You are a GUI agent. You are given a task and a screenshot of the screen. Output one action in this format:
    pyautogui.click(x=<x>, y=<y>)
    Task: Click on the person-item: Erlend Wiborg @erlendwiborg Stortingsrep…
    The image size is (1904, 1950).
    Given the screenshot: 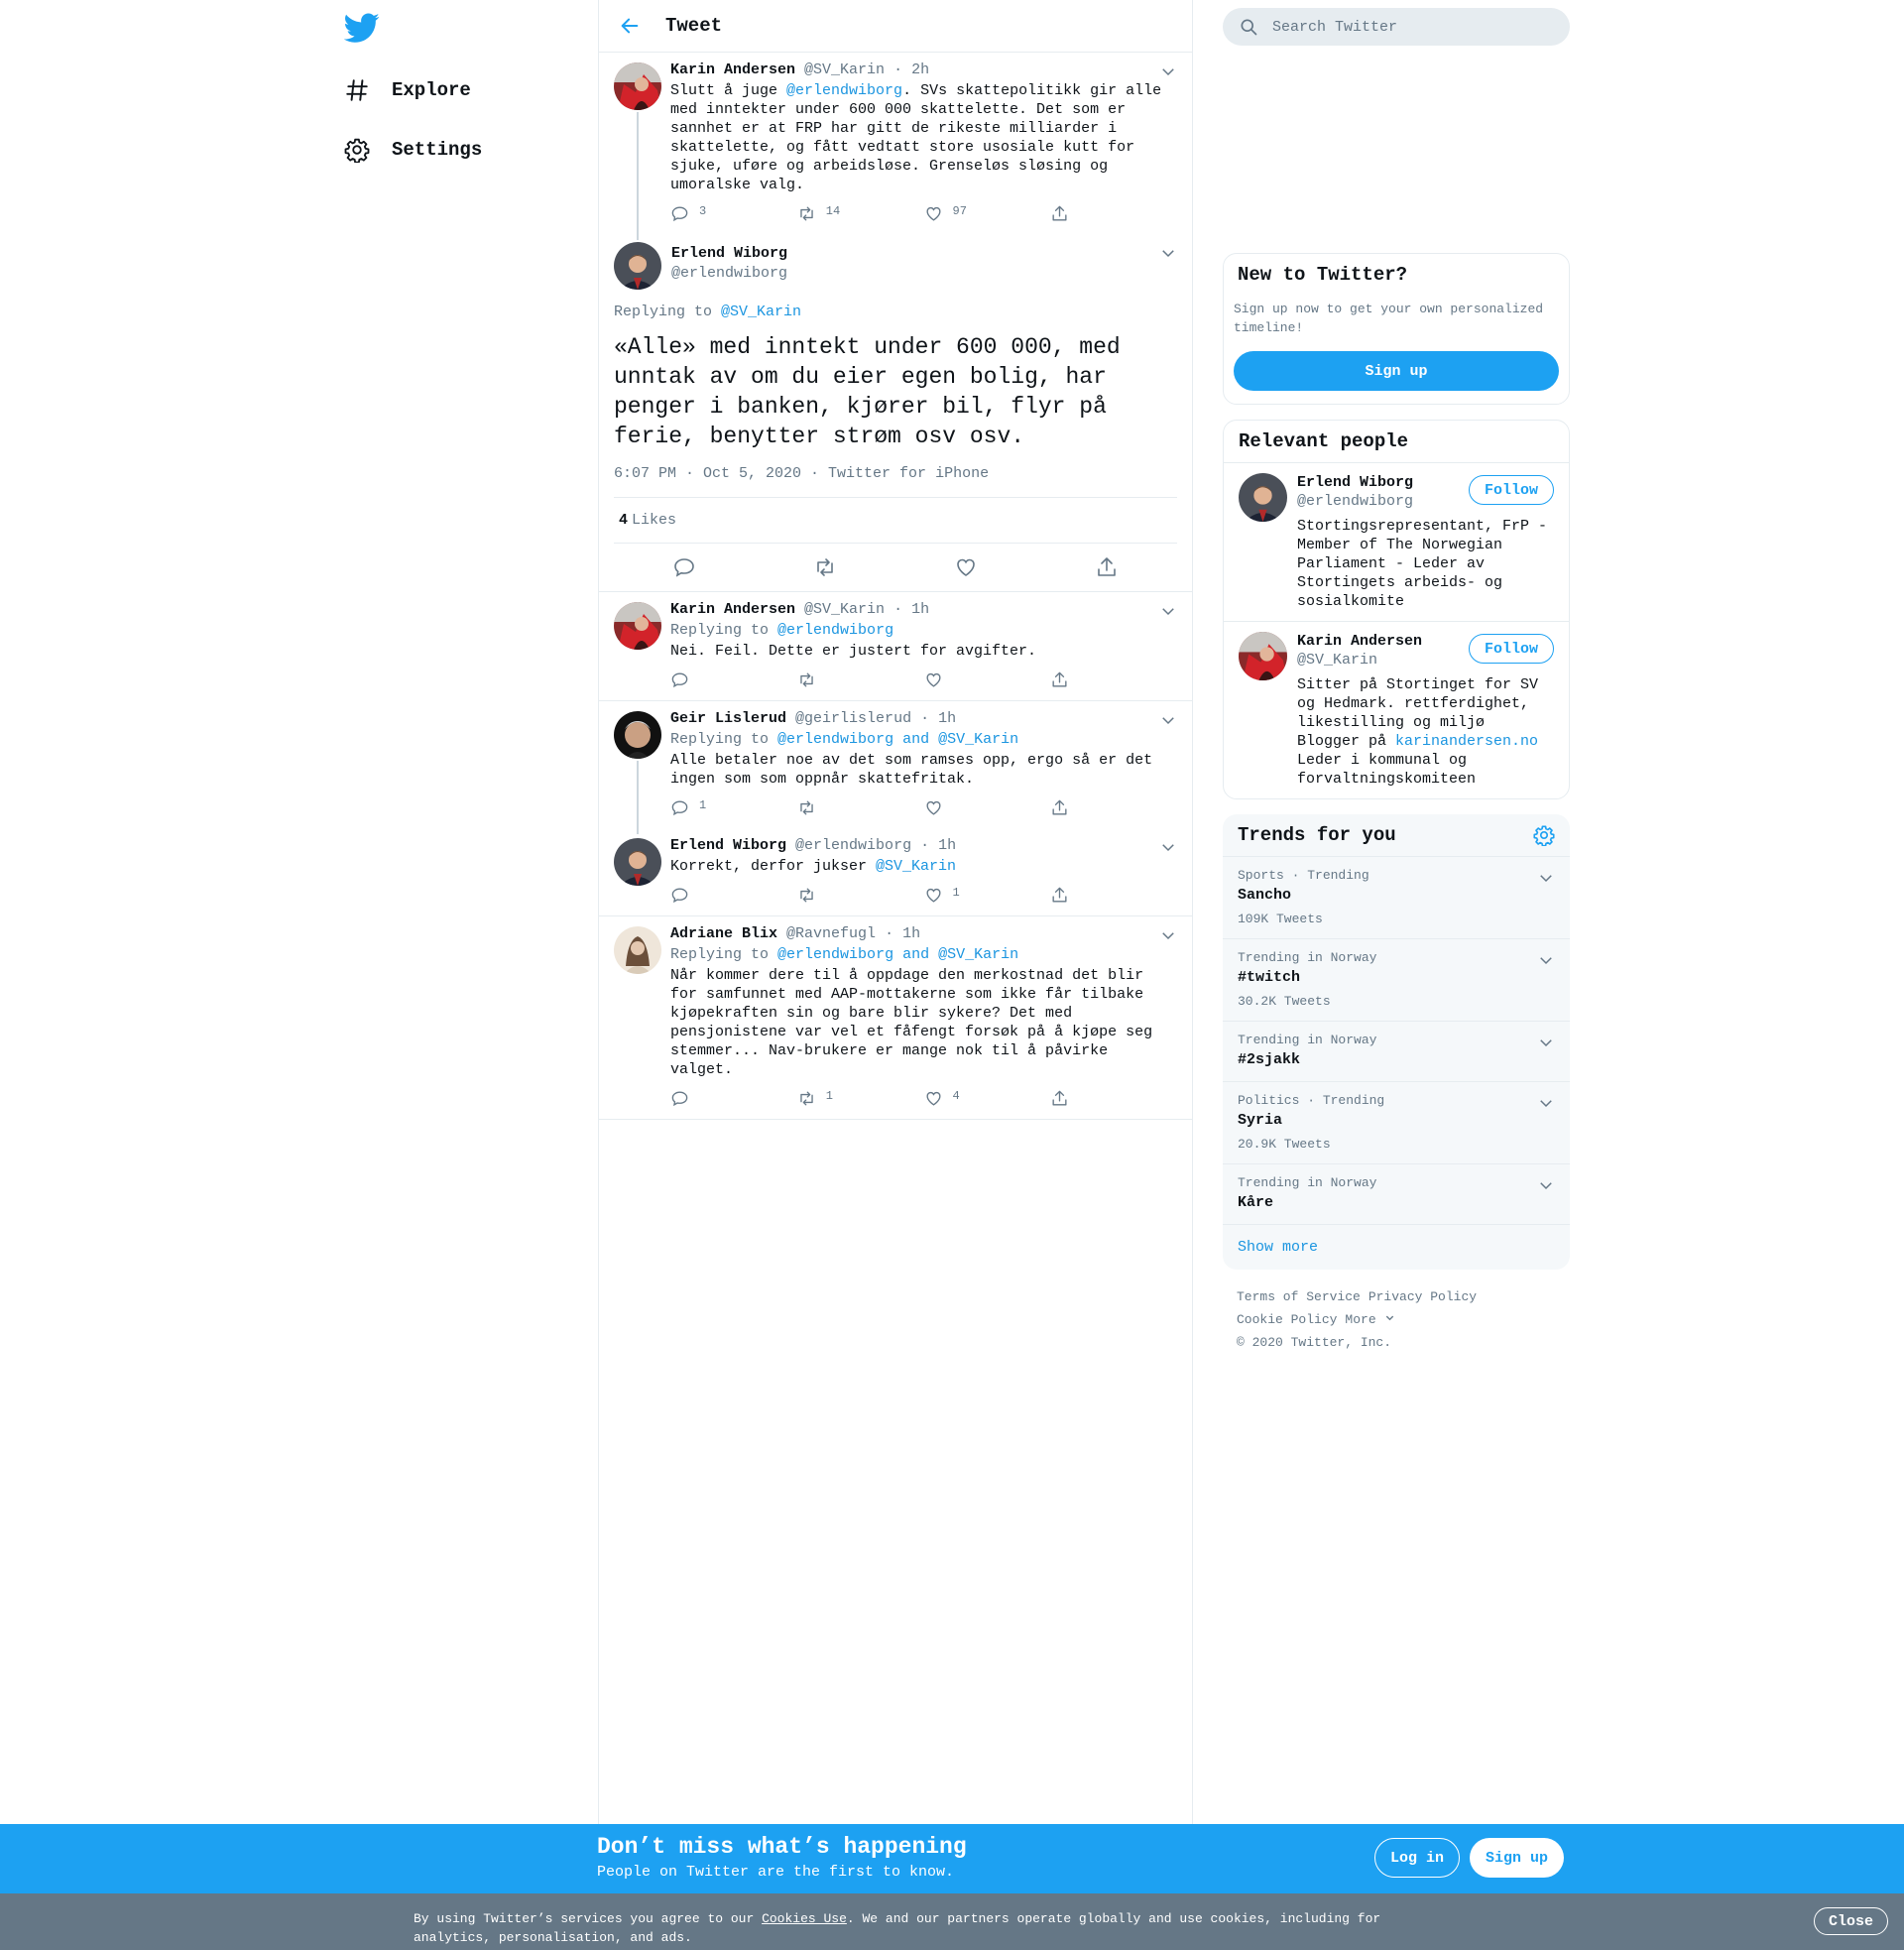 What is the action you would take?
    pyautogui.click(x=1396, y=542)
    